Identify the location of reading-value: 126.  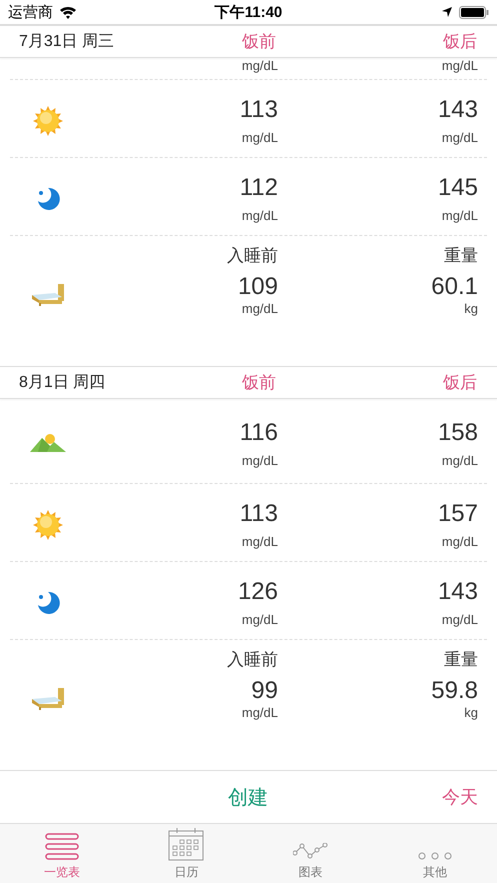
(258, 592).